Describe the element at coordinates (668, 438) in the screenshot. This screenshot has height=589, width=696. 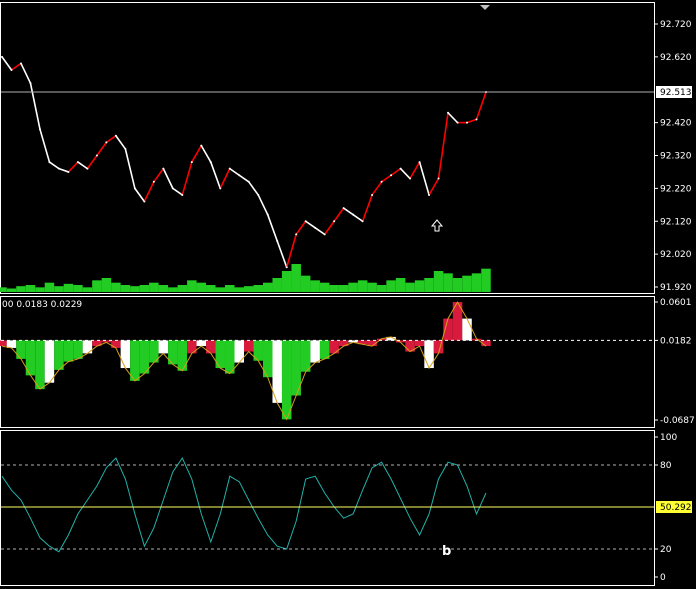
I see `oscillator-tick-label: 100` at that location.